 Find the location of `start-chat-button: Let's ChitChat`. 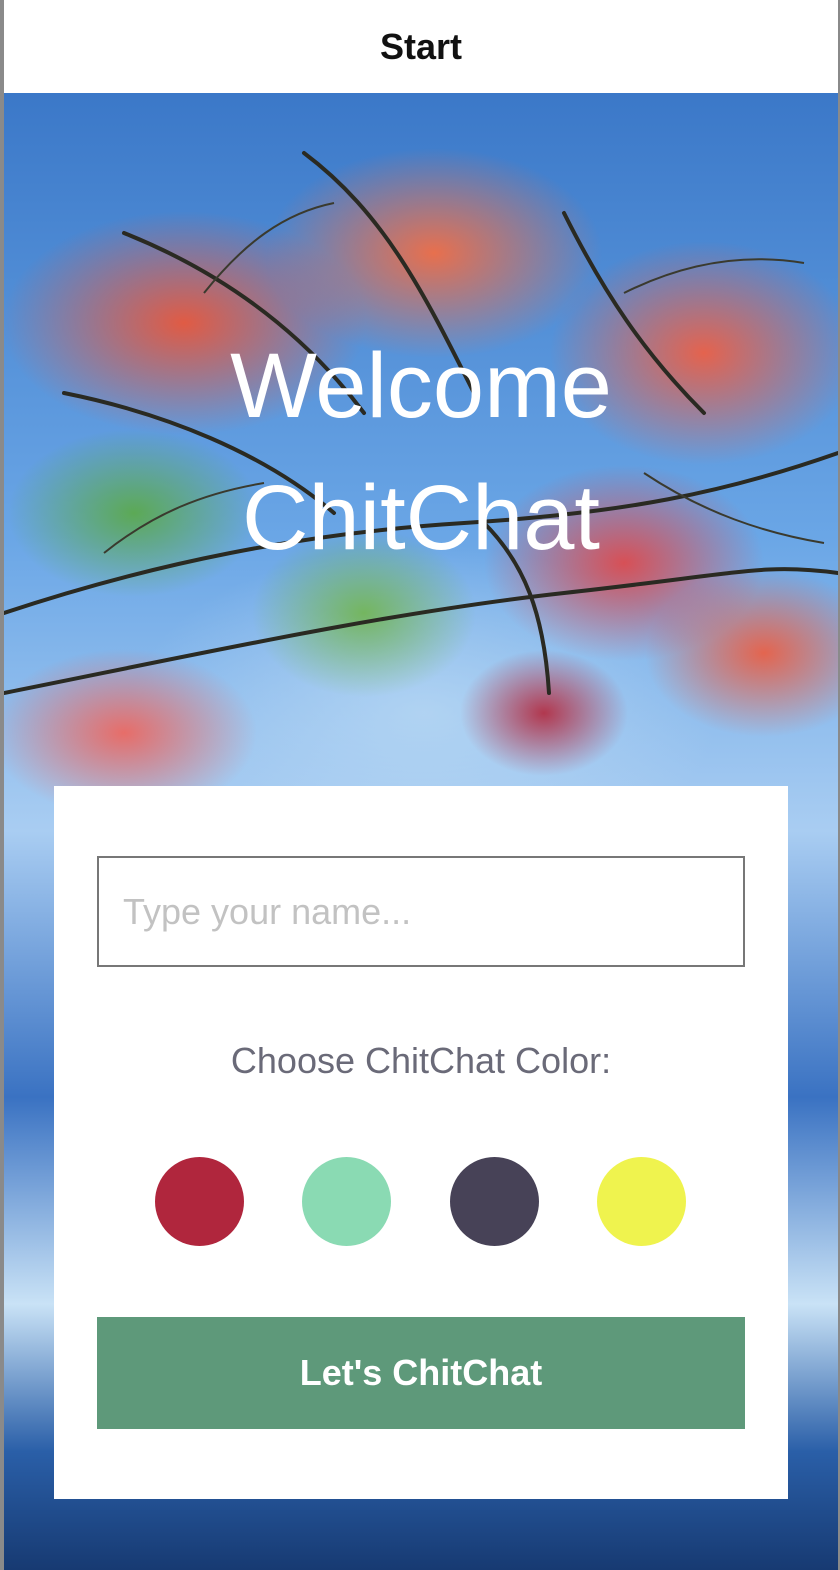

start-chat-button: Let's ChitChat is located at coordinates (421, 1373).